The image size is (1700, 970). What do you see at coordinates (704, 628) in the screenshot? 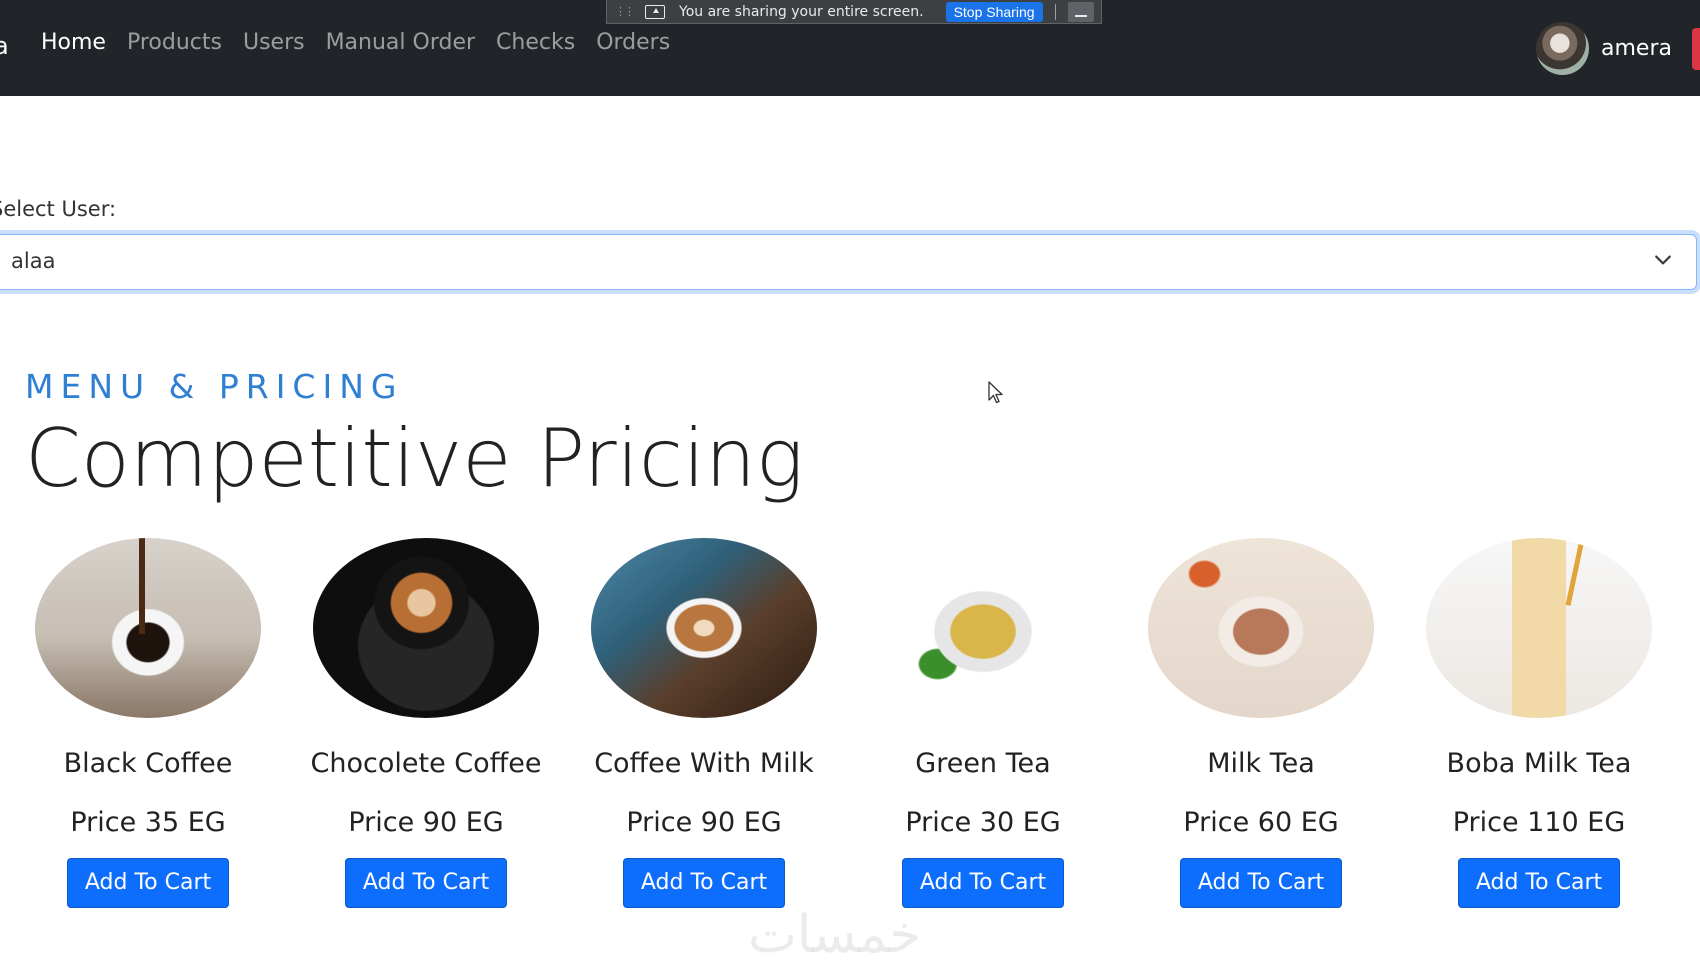
I see `product-image-coffee-with-milk` at bounding box center [704, 628].